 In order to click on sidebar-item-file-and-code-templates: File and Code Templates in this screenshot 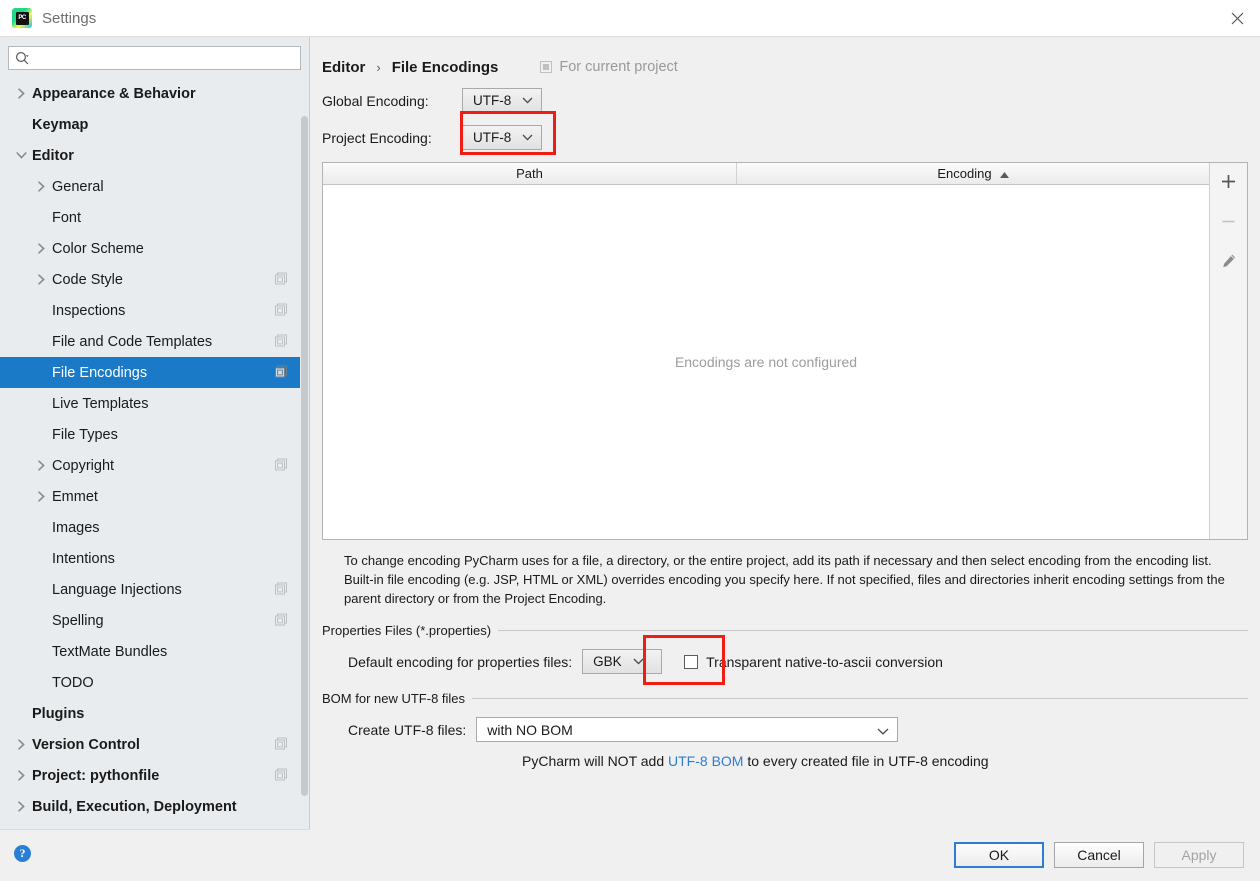, I will do `click(154, 341)`.